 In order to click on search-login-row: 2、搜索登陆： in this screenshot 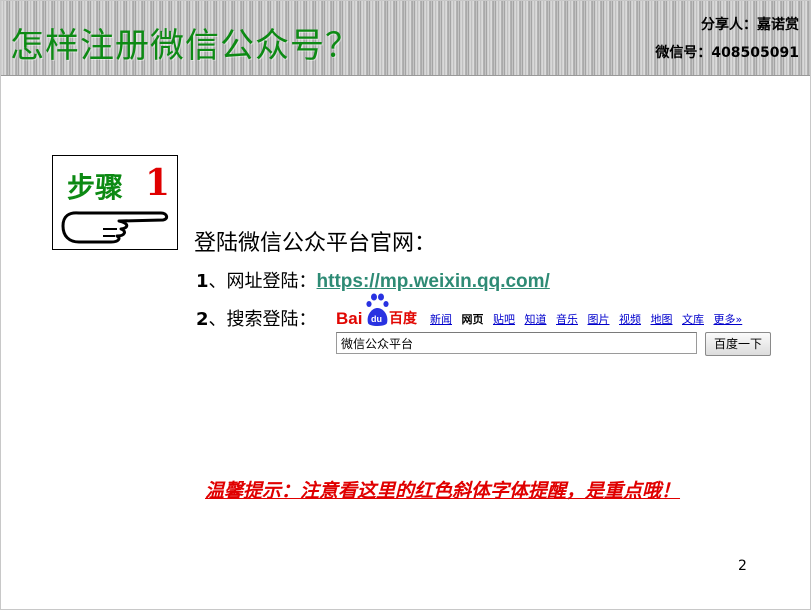, I will do `click(256, 318)`.